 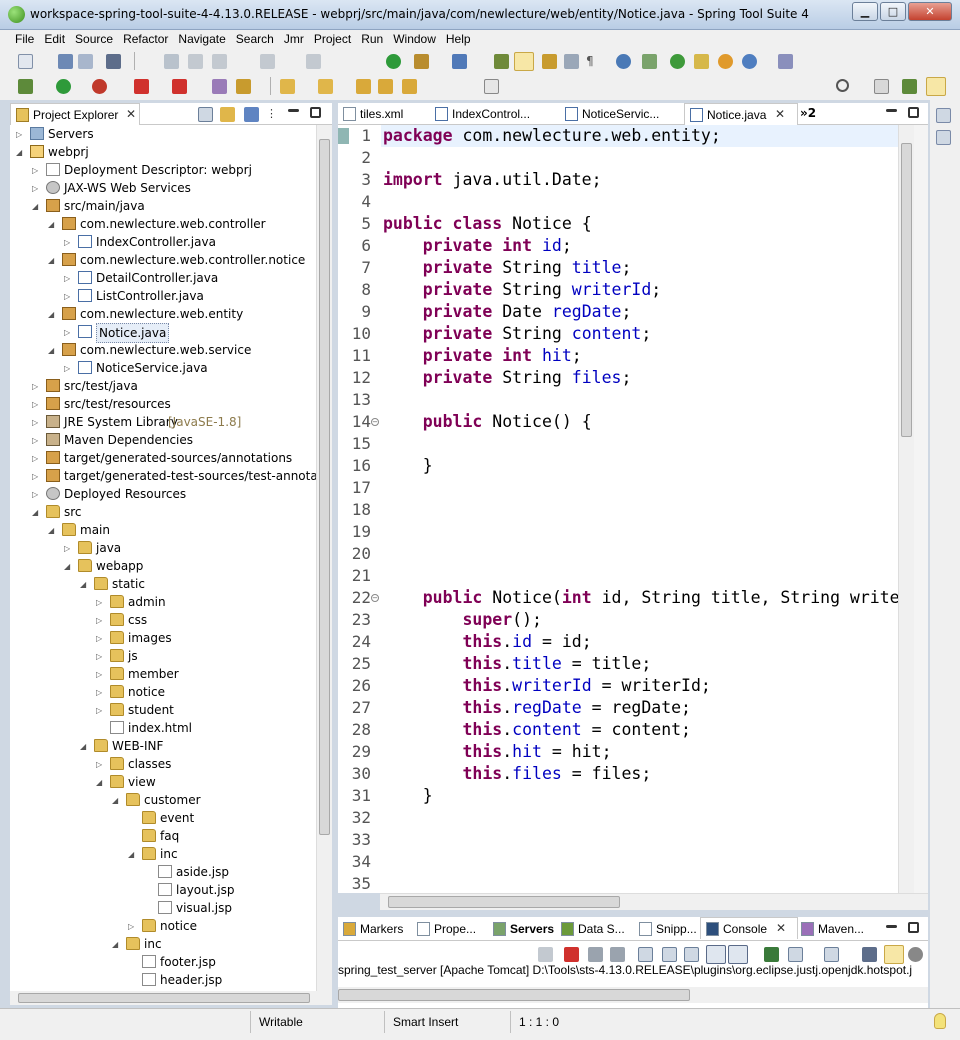 What do you see at coordinates (571, 954) in the screenshot?
I see `terminate-icon` at bounding box center [571, 954].